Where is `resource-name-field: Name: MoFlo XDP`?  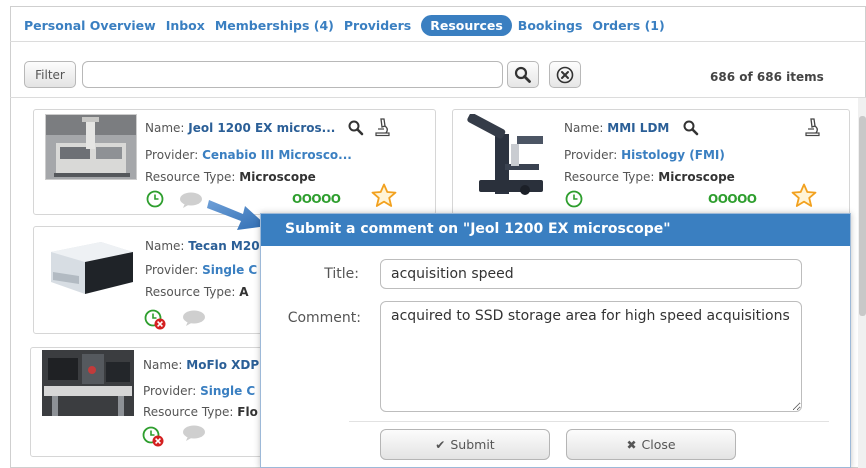 resource-name-field: Name: MoFlo XDP is located at coordinates (201, 365).